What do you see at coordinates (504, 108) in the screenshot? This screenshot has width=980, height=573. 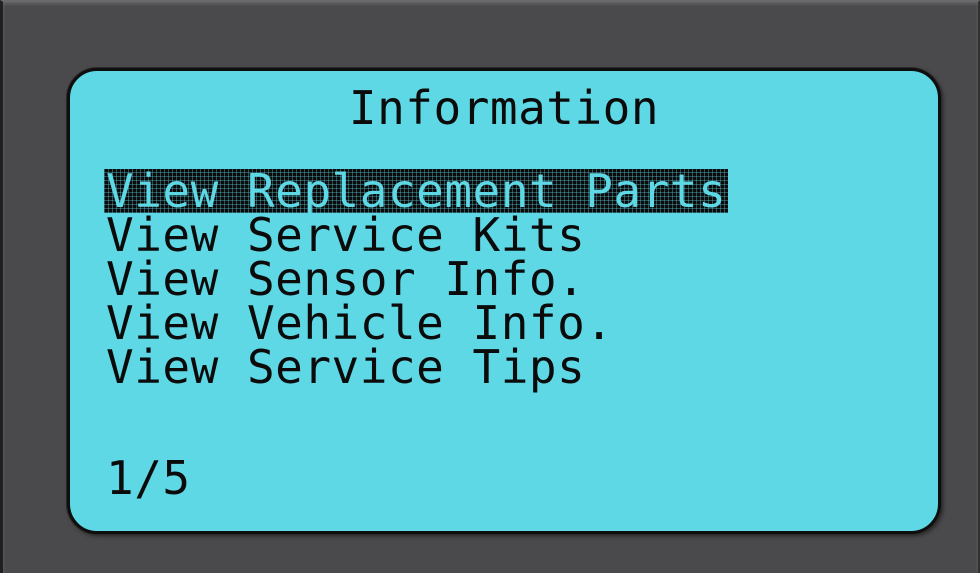 I see `screen-title: Information` at bounding box center [504, 108].